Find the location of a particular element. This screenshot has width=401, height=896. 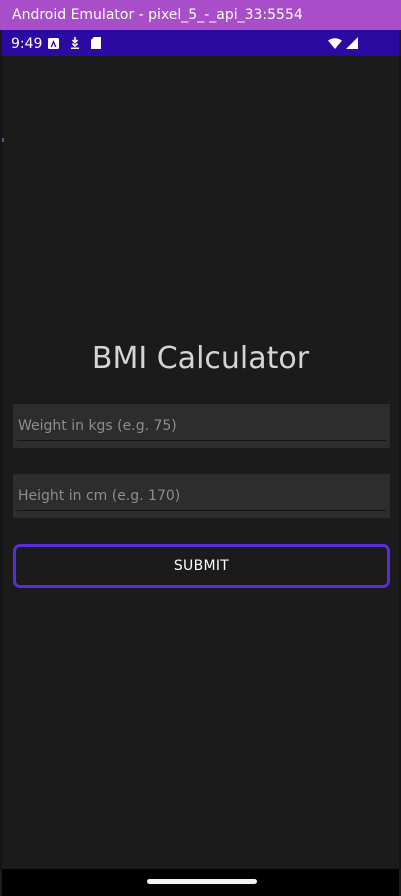

height-field is located at coordinates (201, 496).